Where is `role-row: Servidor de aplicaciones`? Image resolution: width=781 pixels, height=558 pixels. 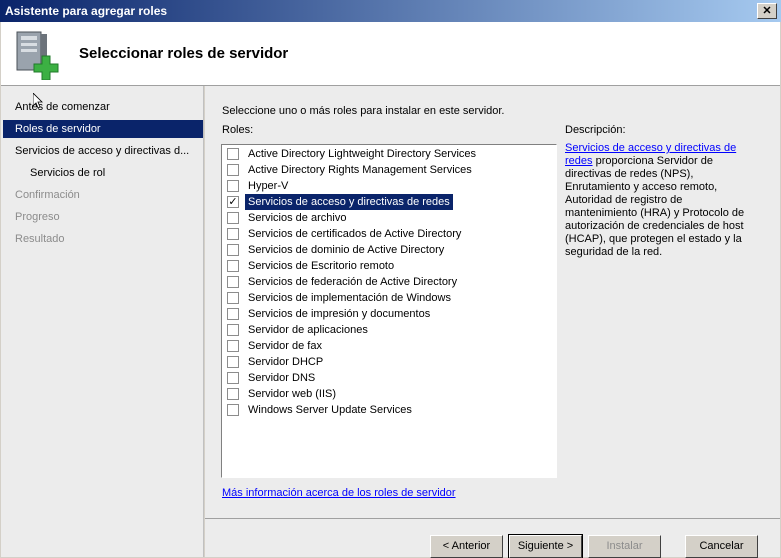
role-row: Servidor de aplicaciones is located at coordinates (388, 330).